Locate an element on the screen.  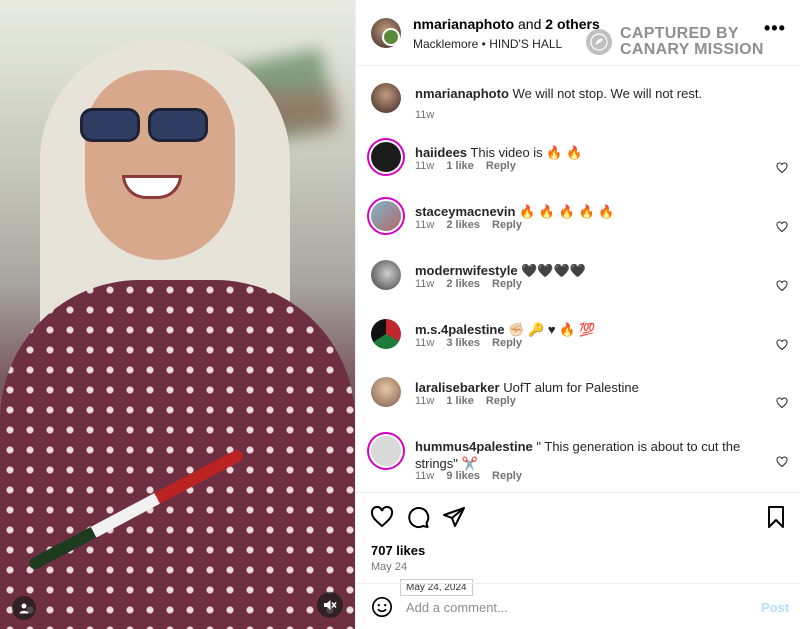
comment-text: 🖤🖤🖤🖤 is located at coordinates (553, 270).